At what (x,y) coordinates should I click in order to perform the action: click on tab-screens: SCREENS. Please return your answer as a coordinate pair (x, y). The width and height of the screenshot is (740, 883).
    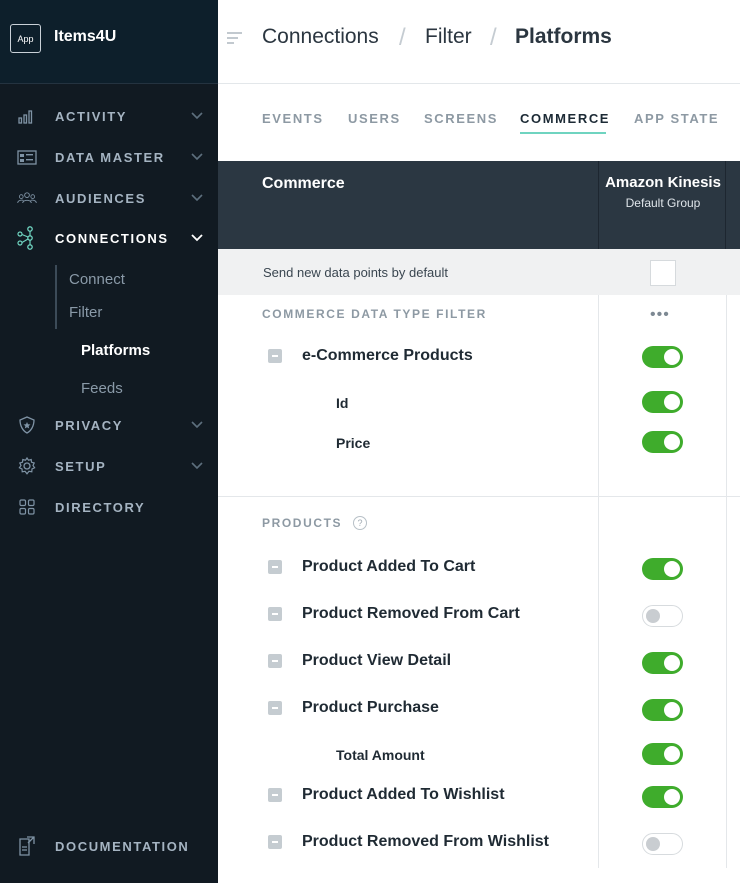
    Looking at the image, I should click on (461, 118).